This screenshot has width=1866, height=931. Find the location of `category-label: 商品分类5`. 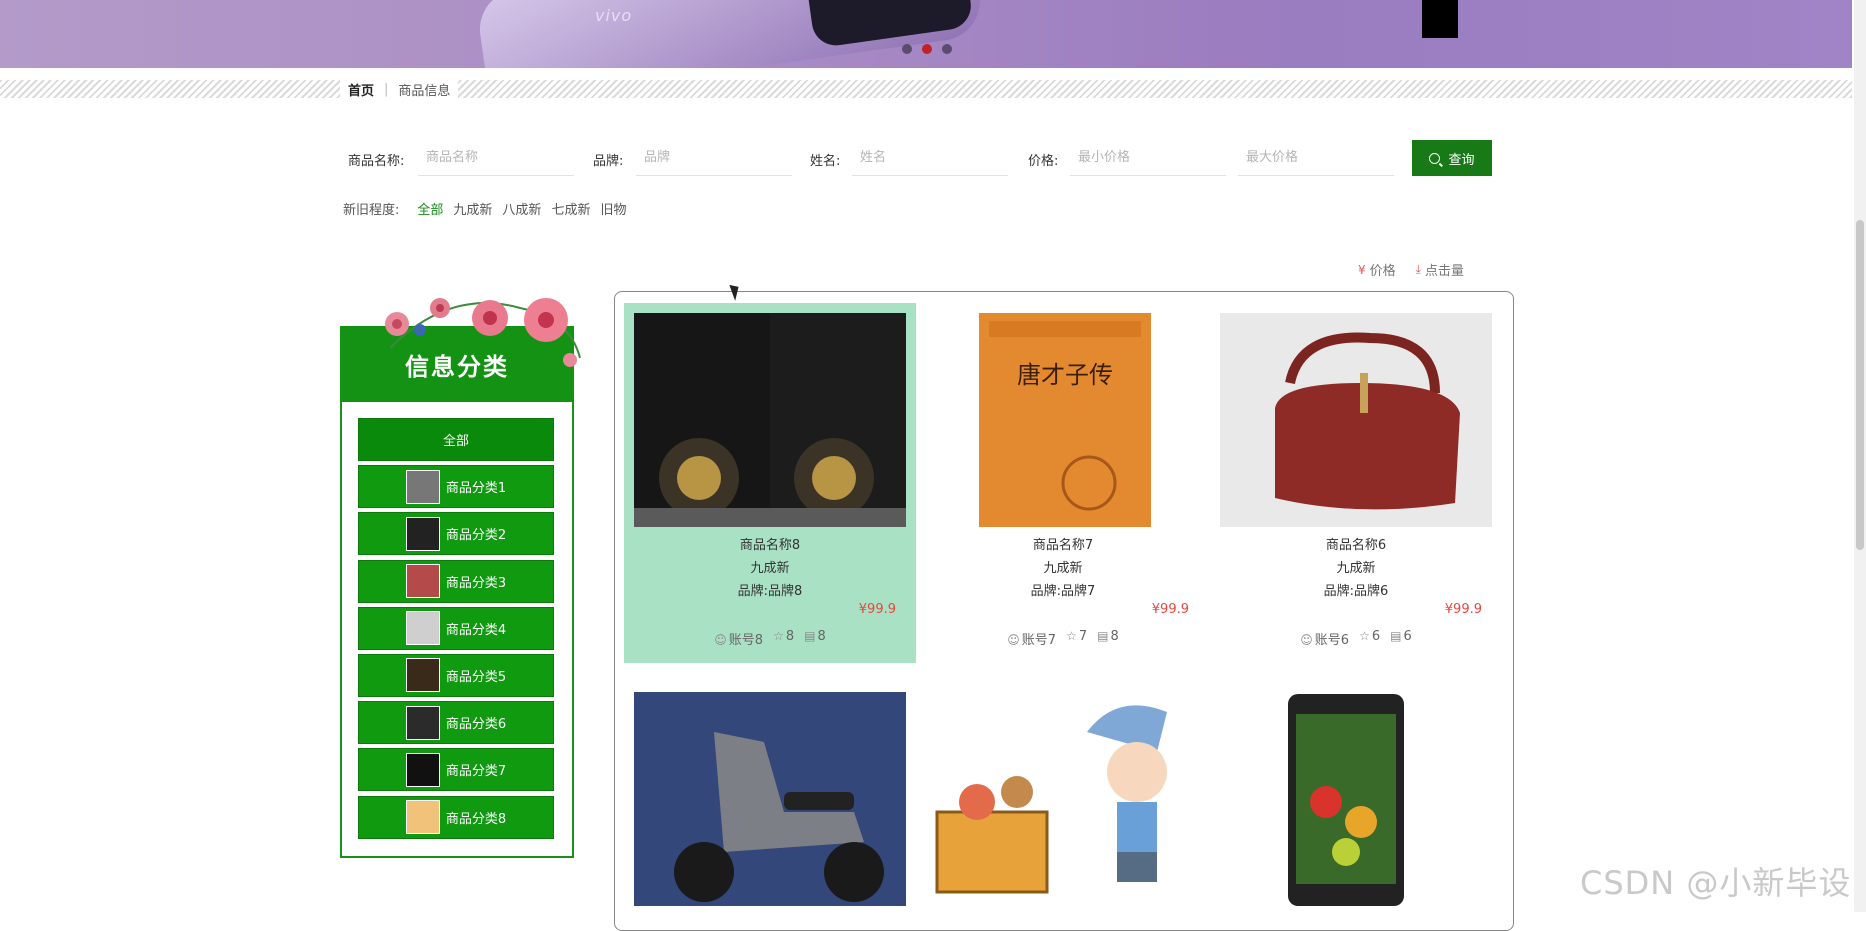

category-label: 商品分类5 is located at coordinates (476, 677).